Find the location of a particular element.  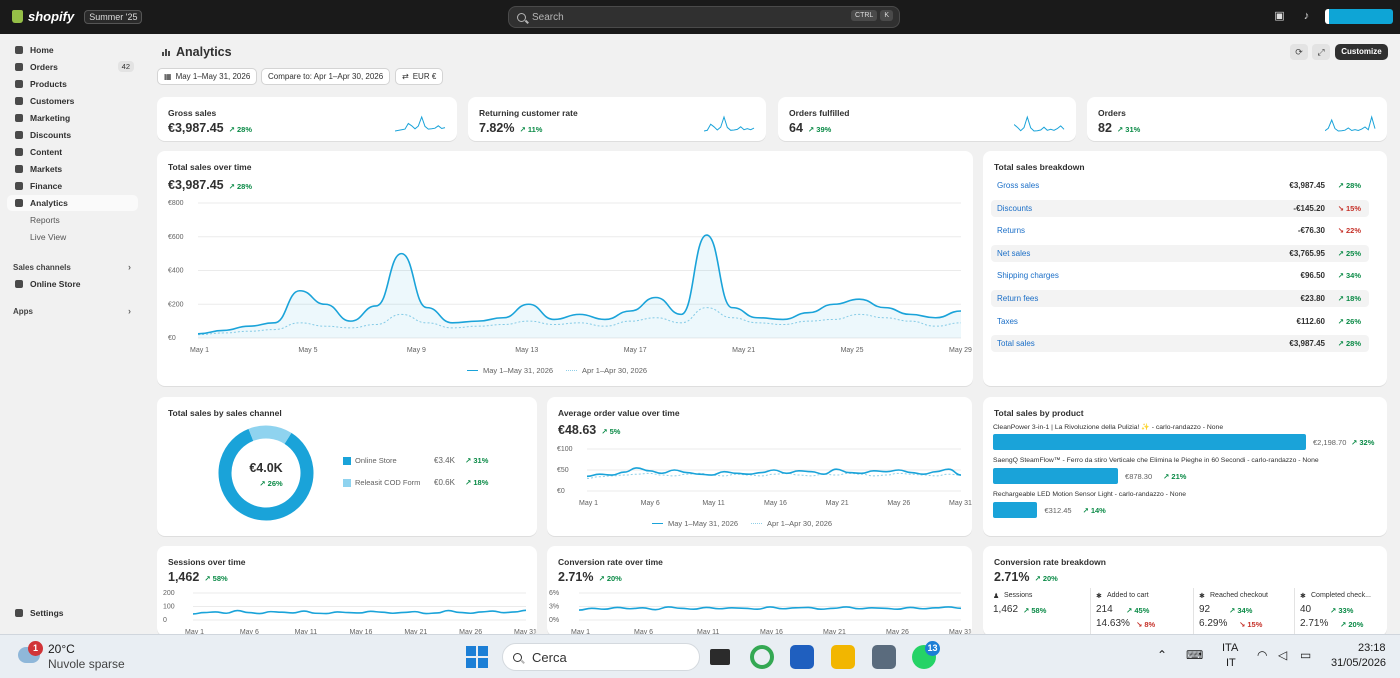

kpi-card-gross-sales: Gross sales €3,987.45 ↗ 28% is located at coordinates (307, 119).